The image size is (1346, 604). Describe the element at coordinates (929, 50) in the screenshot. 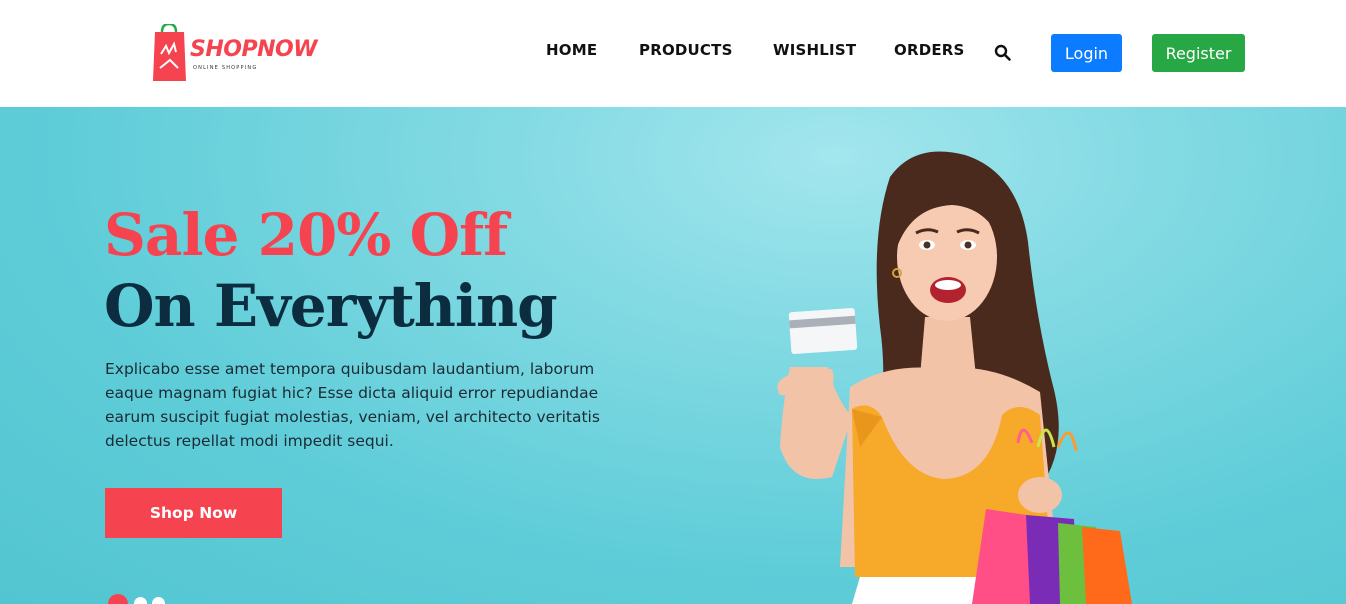

I see `nav-orders: ORDERS` at that location.